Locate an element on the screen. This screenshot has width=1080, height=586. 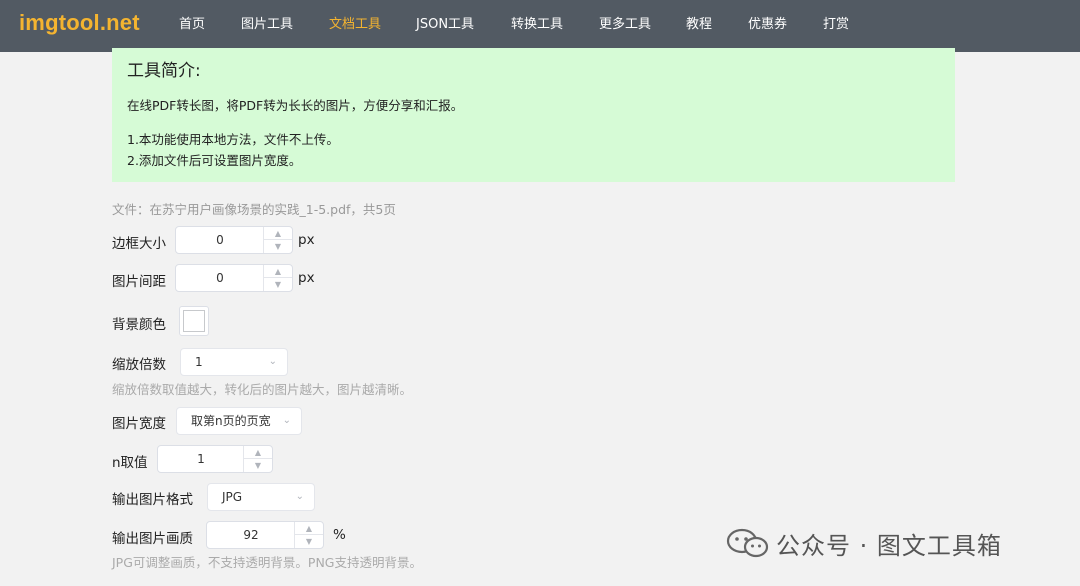
image-spacing-unit: px is located at coordinates (306, 278).